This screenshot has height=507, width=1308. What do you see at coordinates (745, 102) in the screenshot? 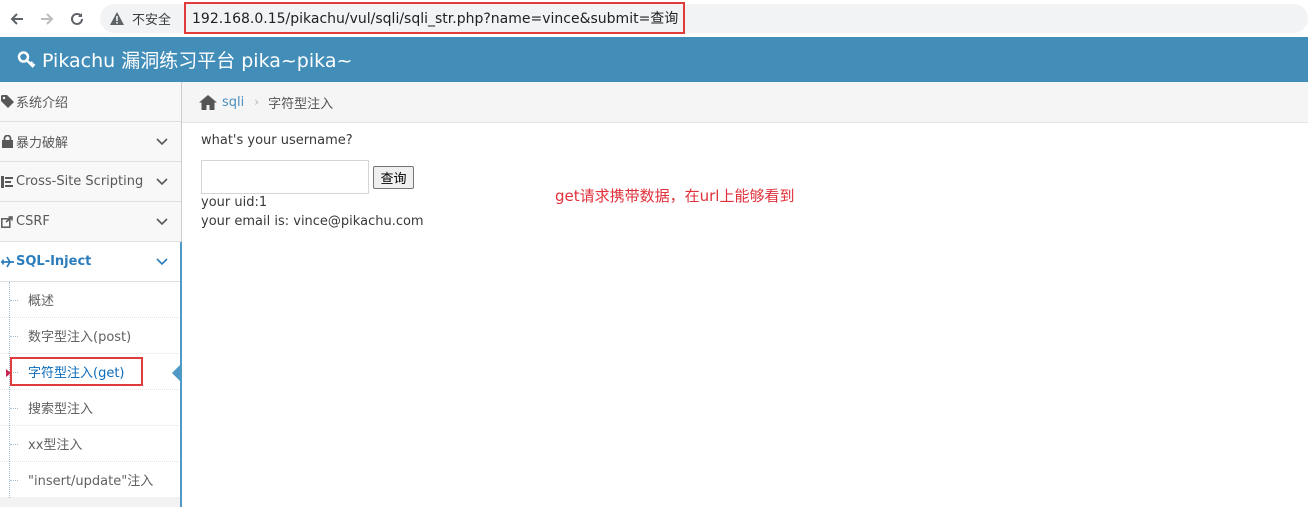
I see `breadcrumb: sqli › 字符型注入` at bounding box center [745, 102].